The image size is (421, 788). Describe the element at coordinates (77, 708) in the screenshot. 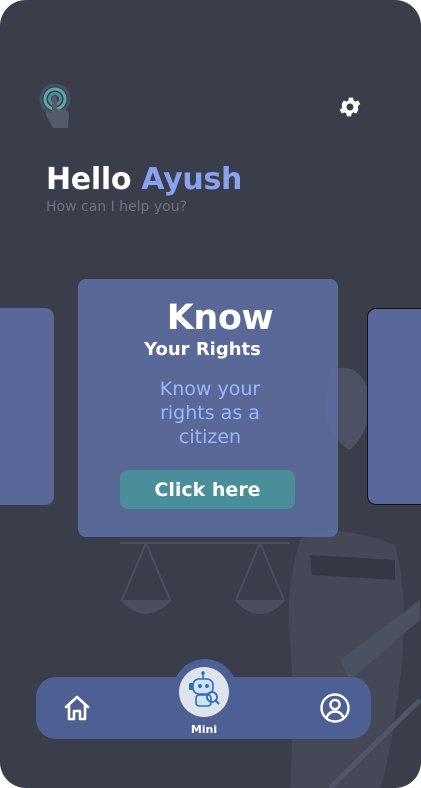

I see `home-icon` at that location.